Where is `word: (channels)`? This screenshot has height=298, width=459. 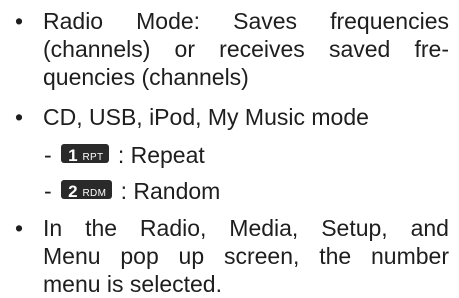
word: (channels) is located at coordinates (97, 49).